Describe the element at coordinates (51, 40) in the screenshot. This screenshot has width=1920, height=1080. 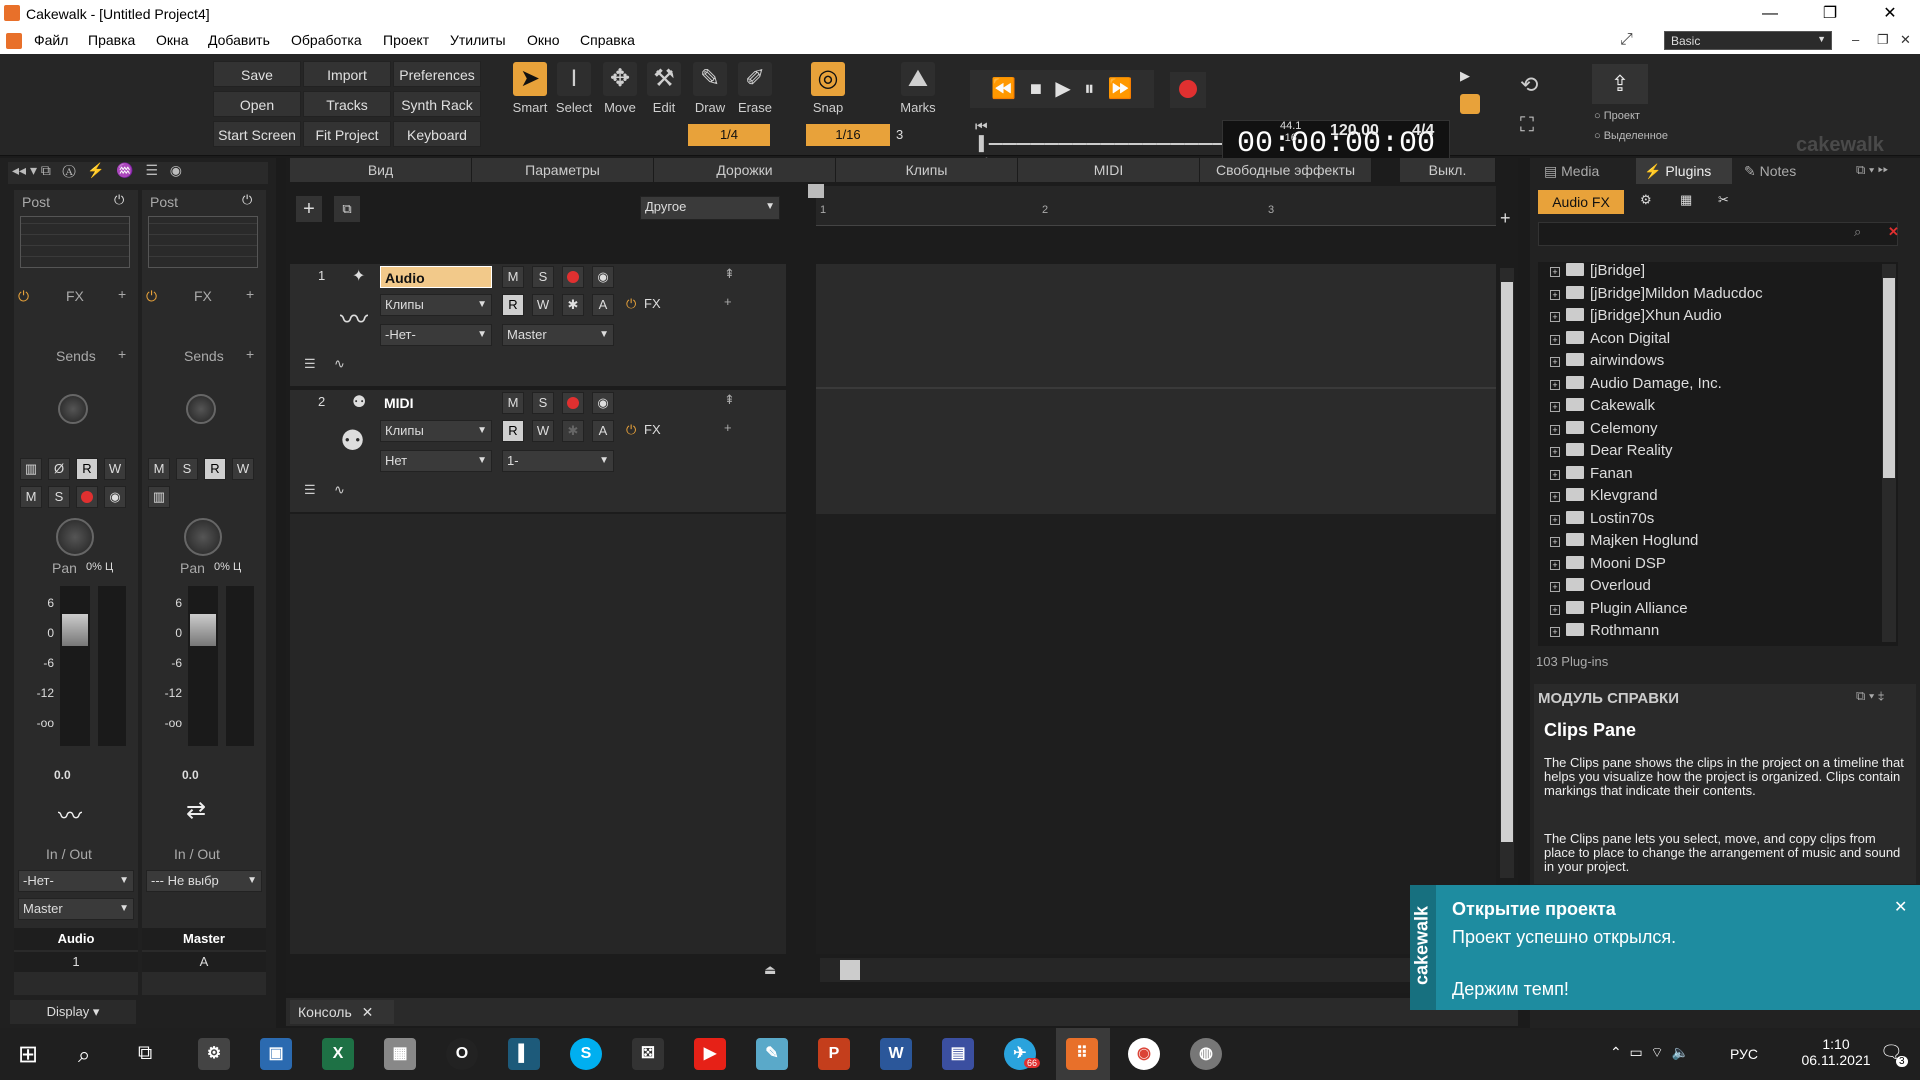
I see `menu-file: Файл` at that location.